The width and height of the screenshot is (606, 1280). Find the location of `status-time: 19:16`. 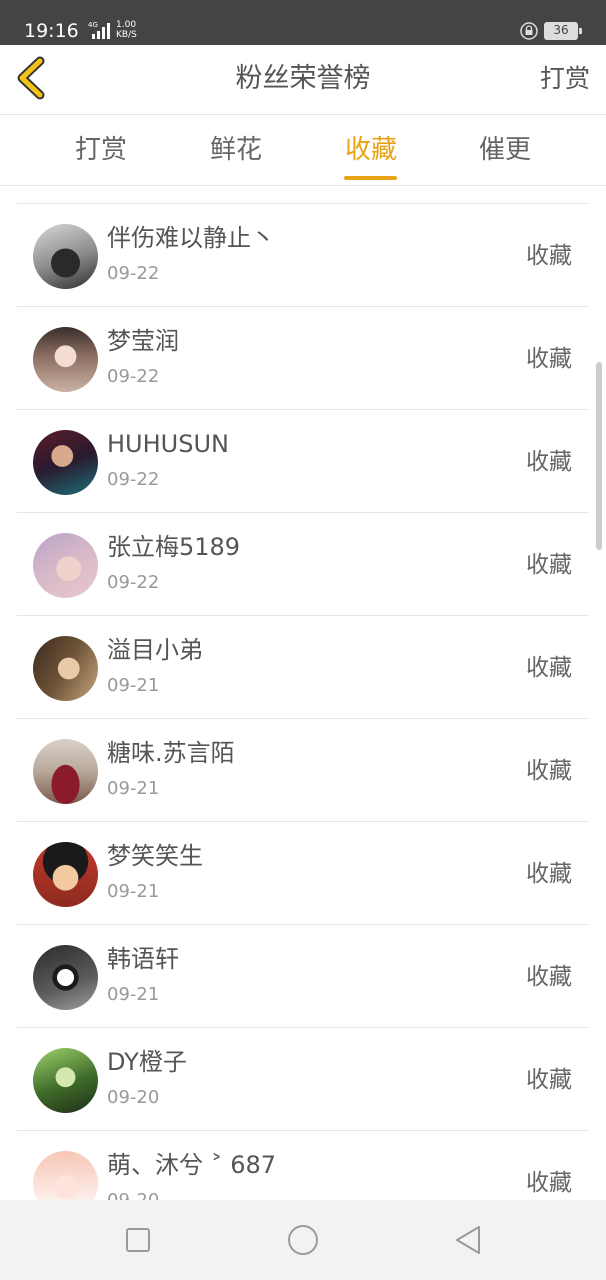

status-time: 19:16 is located at coordinates (51, 31).